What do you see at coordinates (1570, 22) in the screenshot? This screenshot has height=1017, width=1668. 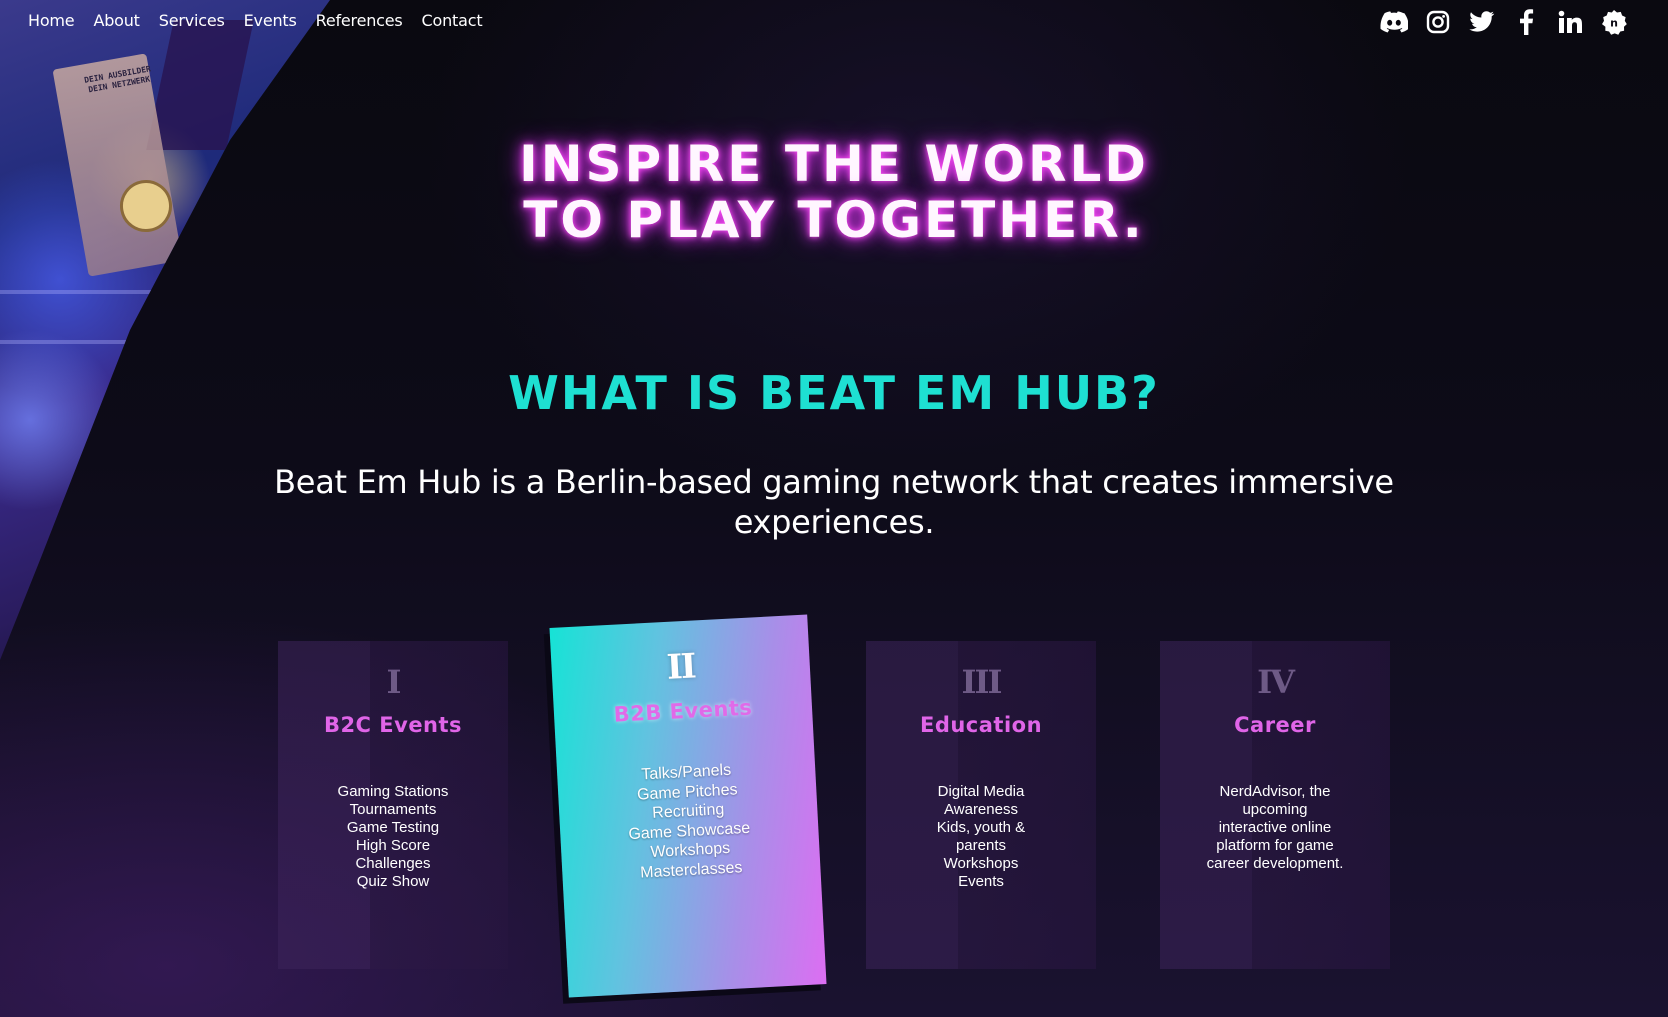 I see `linkedin-icon` at bounding box center [1570, 22].